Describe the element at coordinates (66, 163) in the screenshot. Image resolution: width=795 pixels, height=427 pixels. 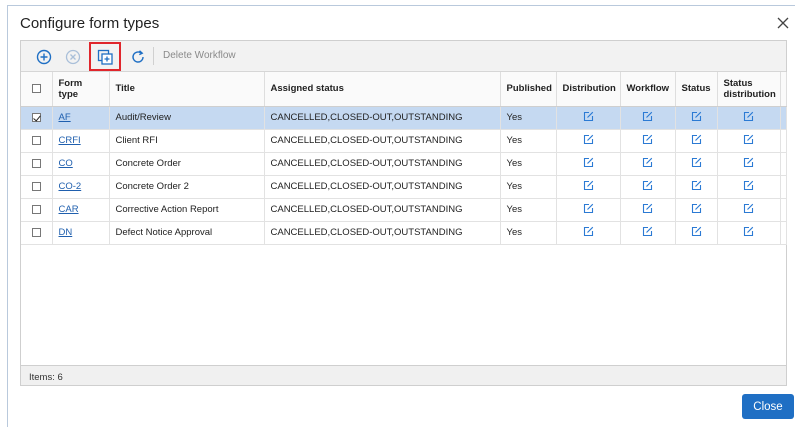
I see `form-type-link: CO` at that location.